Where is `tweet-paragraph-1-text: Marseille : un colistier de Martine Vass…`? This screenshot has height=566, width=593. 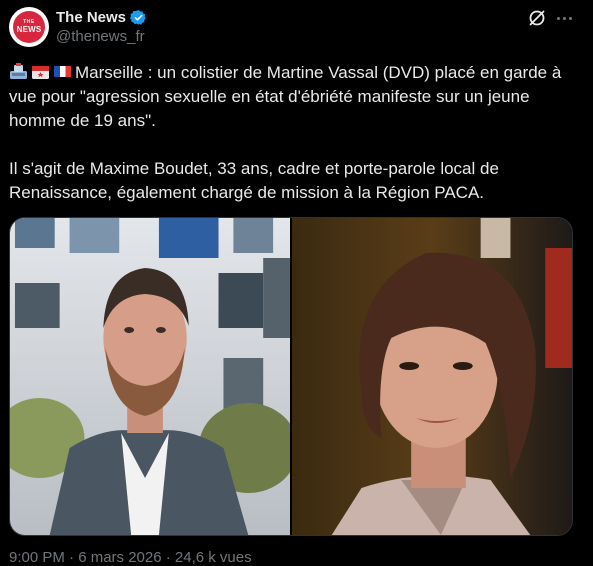 tweet-paragraph-1-text: Marseille : un colistier de Martine Vass… is located at coordinates (285, 96).